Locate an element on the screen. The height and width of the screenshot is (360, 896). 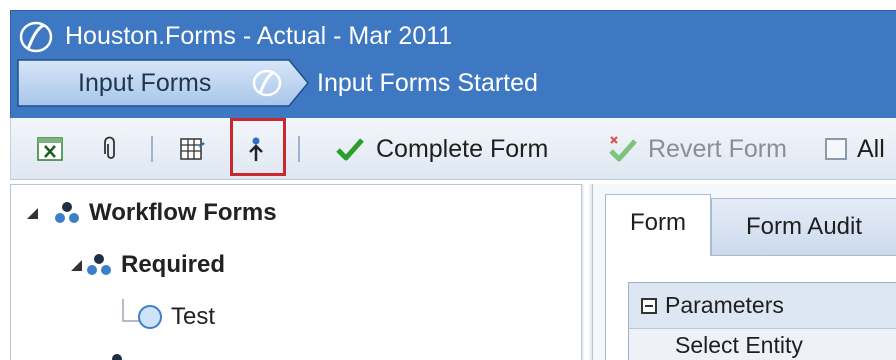
parameters-section-header: Parameters is located at coordinates (762, 306).